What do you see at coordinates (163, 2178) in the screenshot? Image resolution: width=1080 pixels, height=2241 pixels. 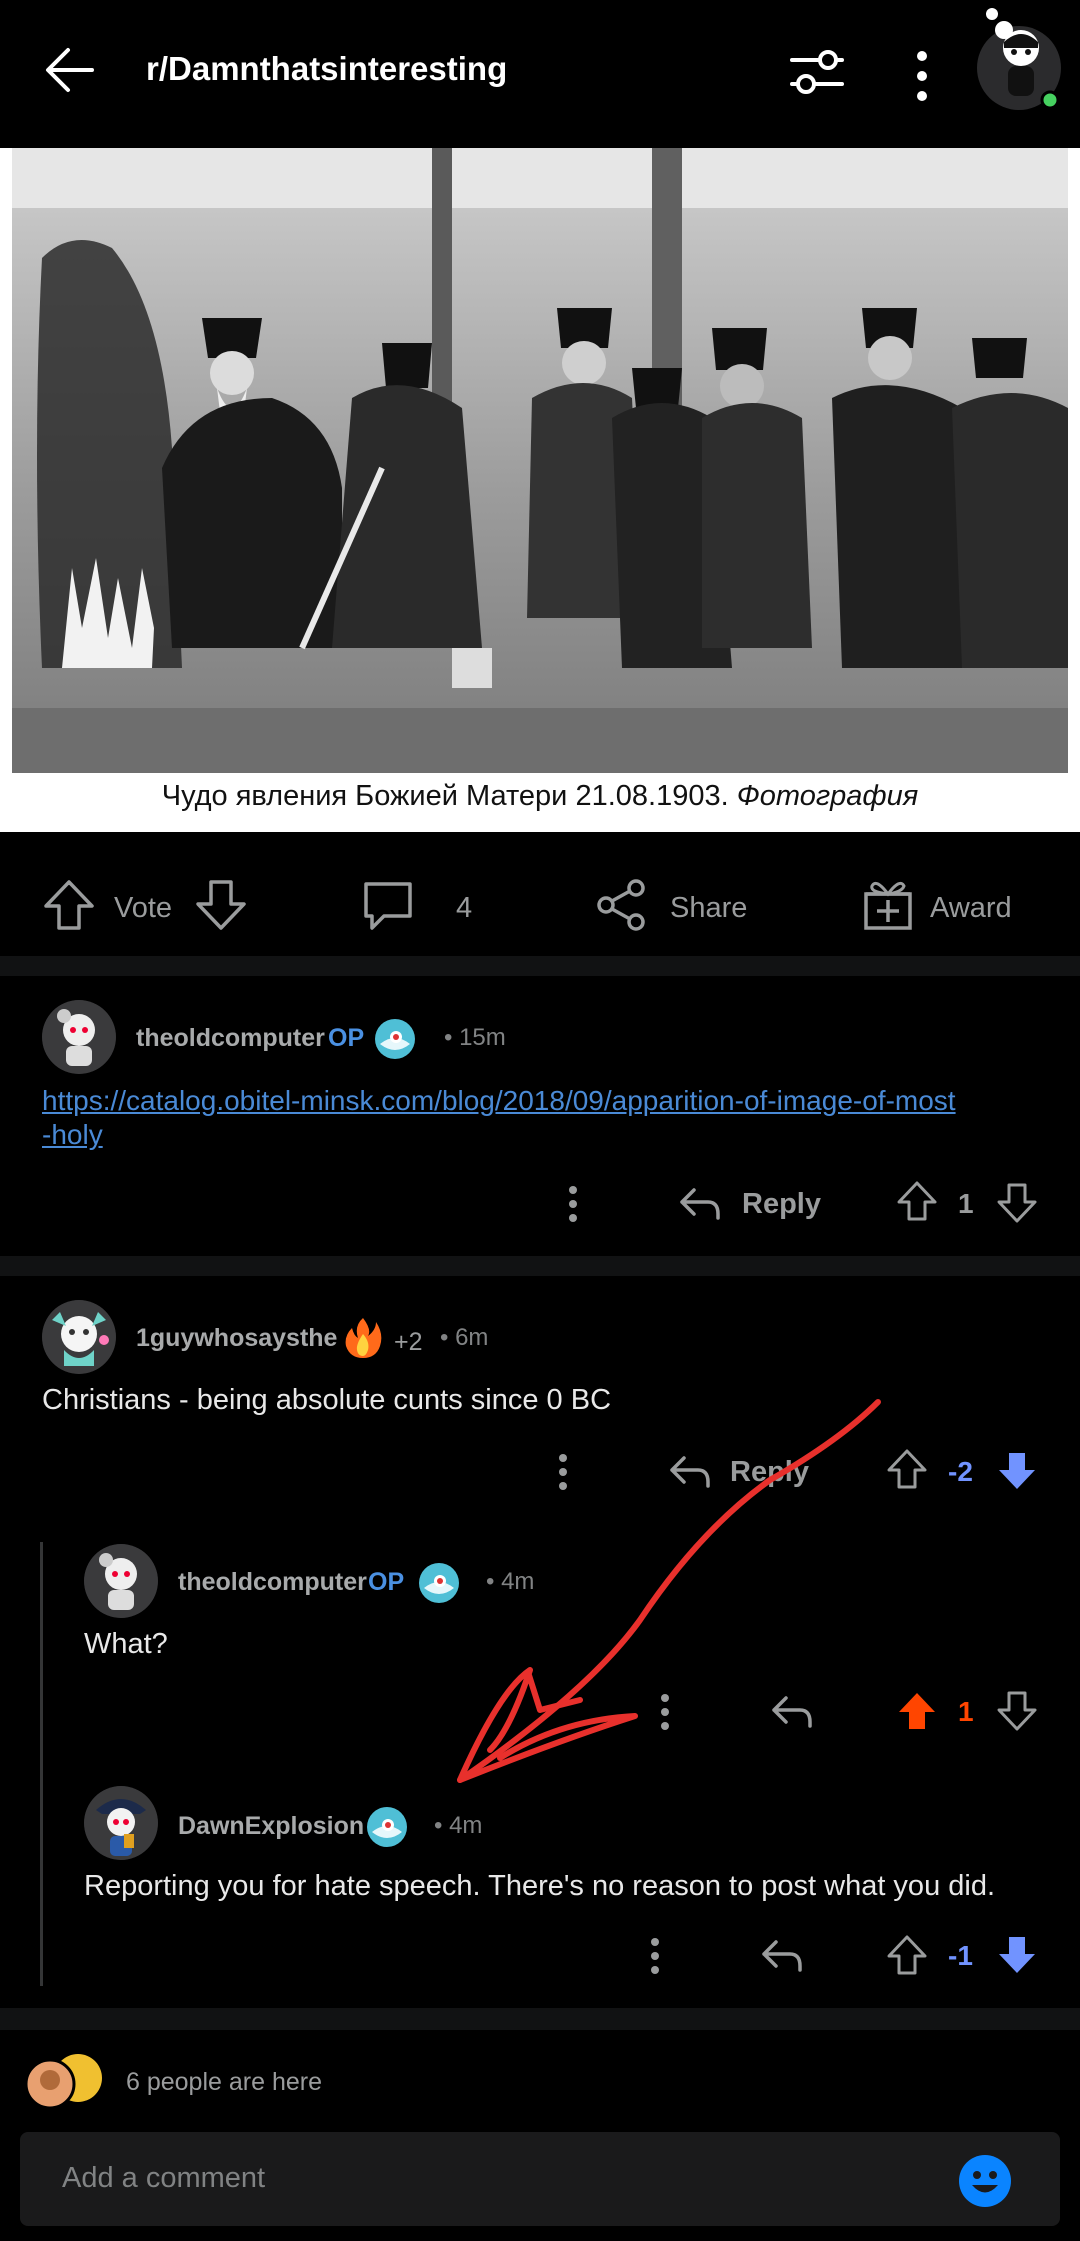 I see `comment-input-placeholder: Add a comment` at bounding box center [163, 2178].